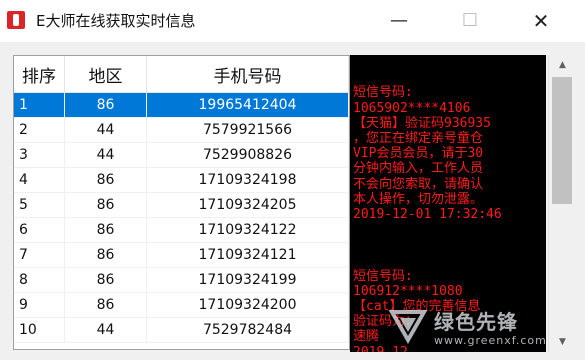  Describe the element at coordinates (39, 205) in the screenshot. I see `row-order-cell: 5` at that location.